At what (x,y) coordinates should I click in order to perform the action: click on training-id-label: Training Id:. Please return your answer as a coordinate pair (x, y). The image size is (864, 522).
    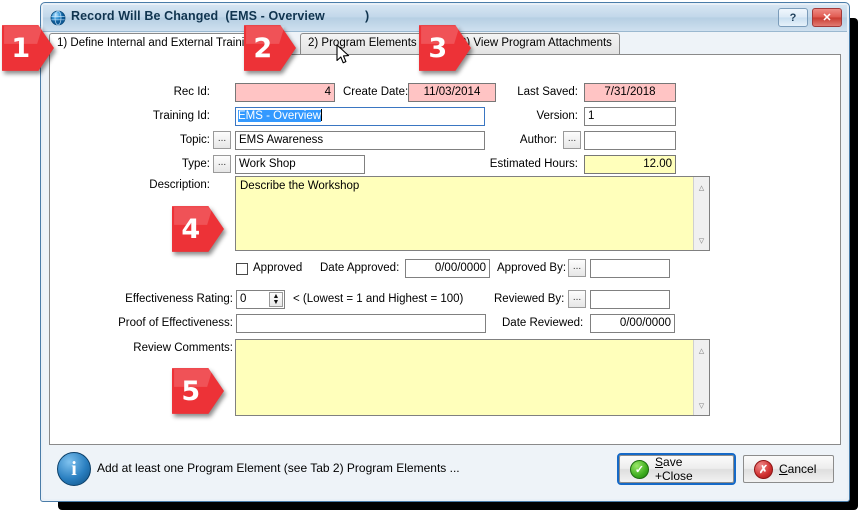
    Looking at the image, I should click on (181, 116).